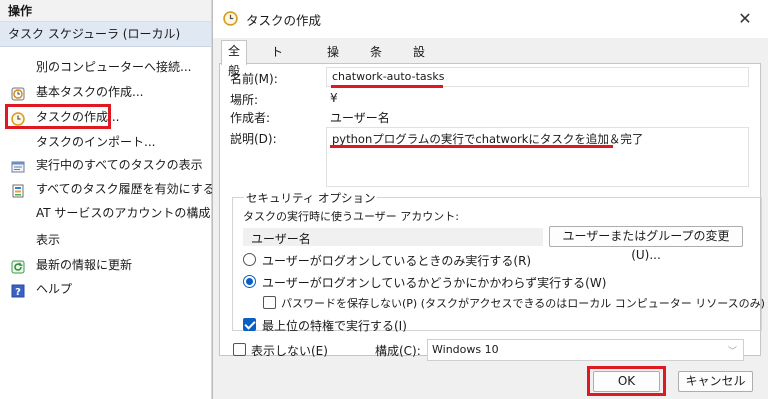  I want to click on configure-for-label: 構成(C):, so click(398, 351).